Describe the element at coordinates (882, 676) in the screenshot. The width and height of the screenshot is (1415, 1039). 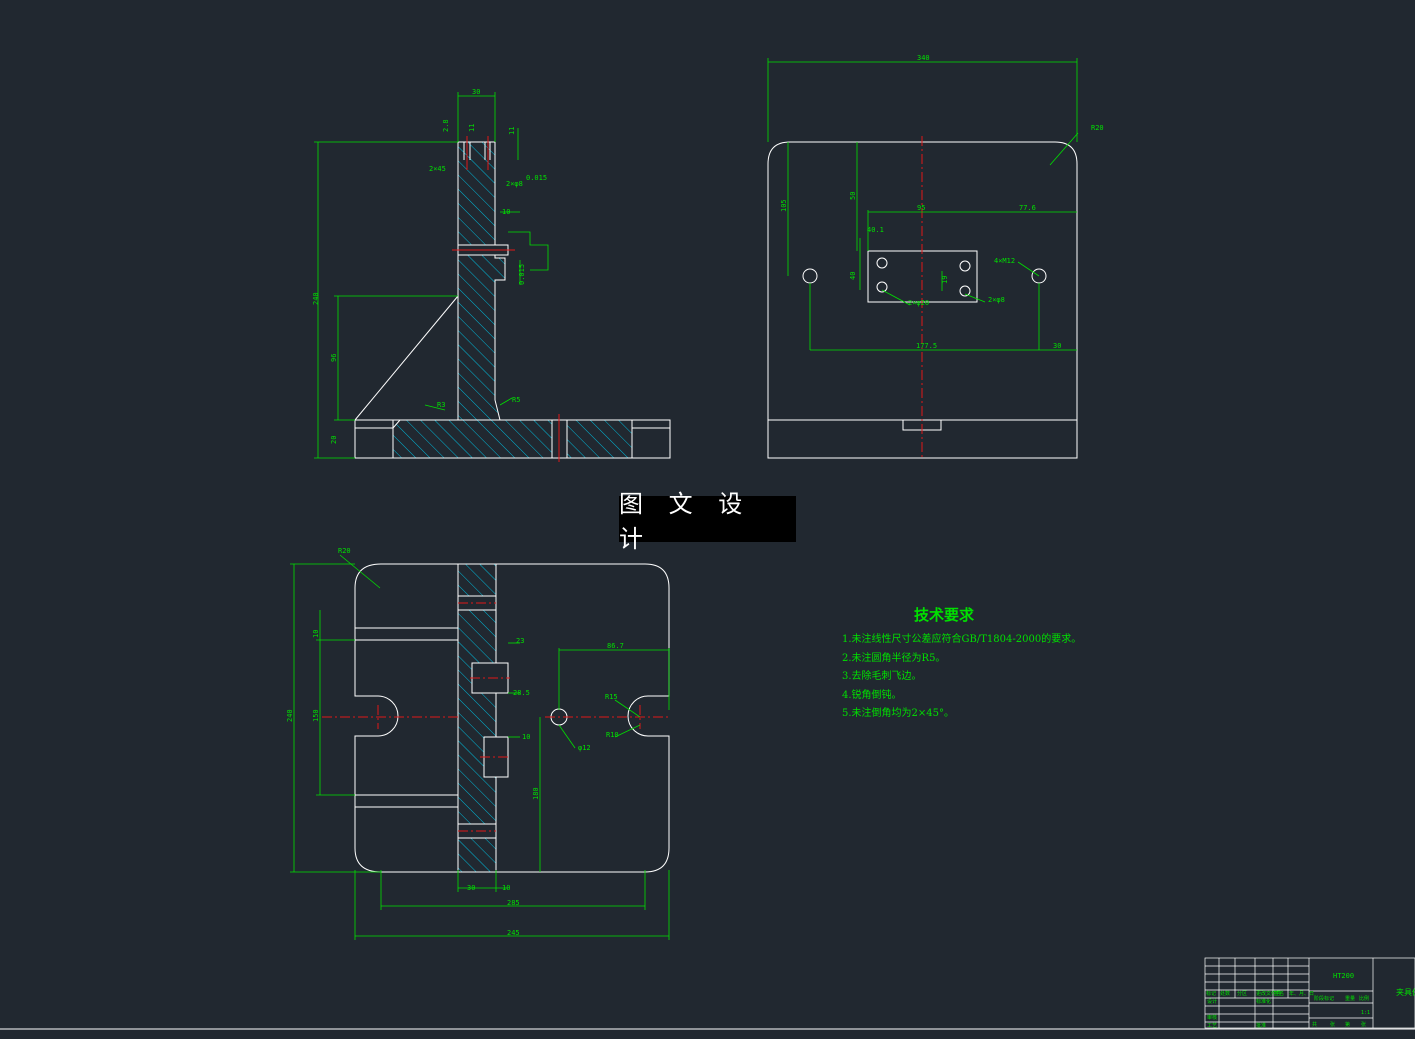
I see `tech-requirement-item: 3.去除毛刺飞边。` at that location.